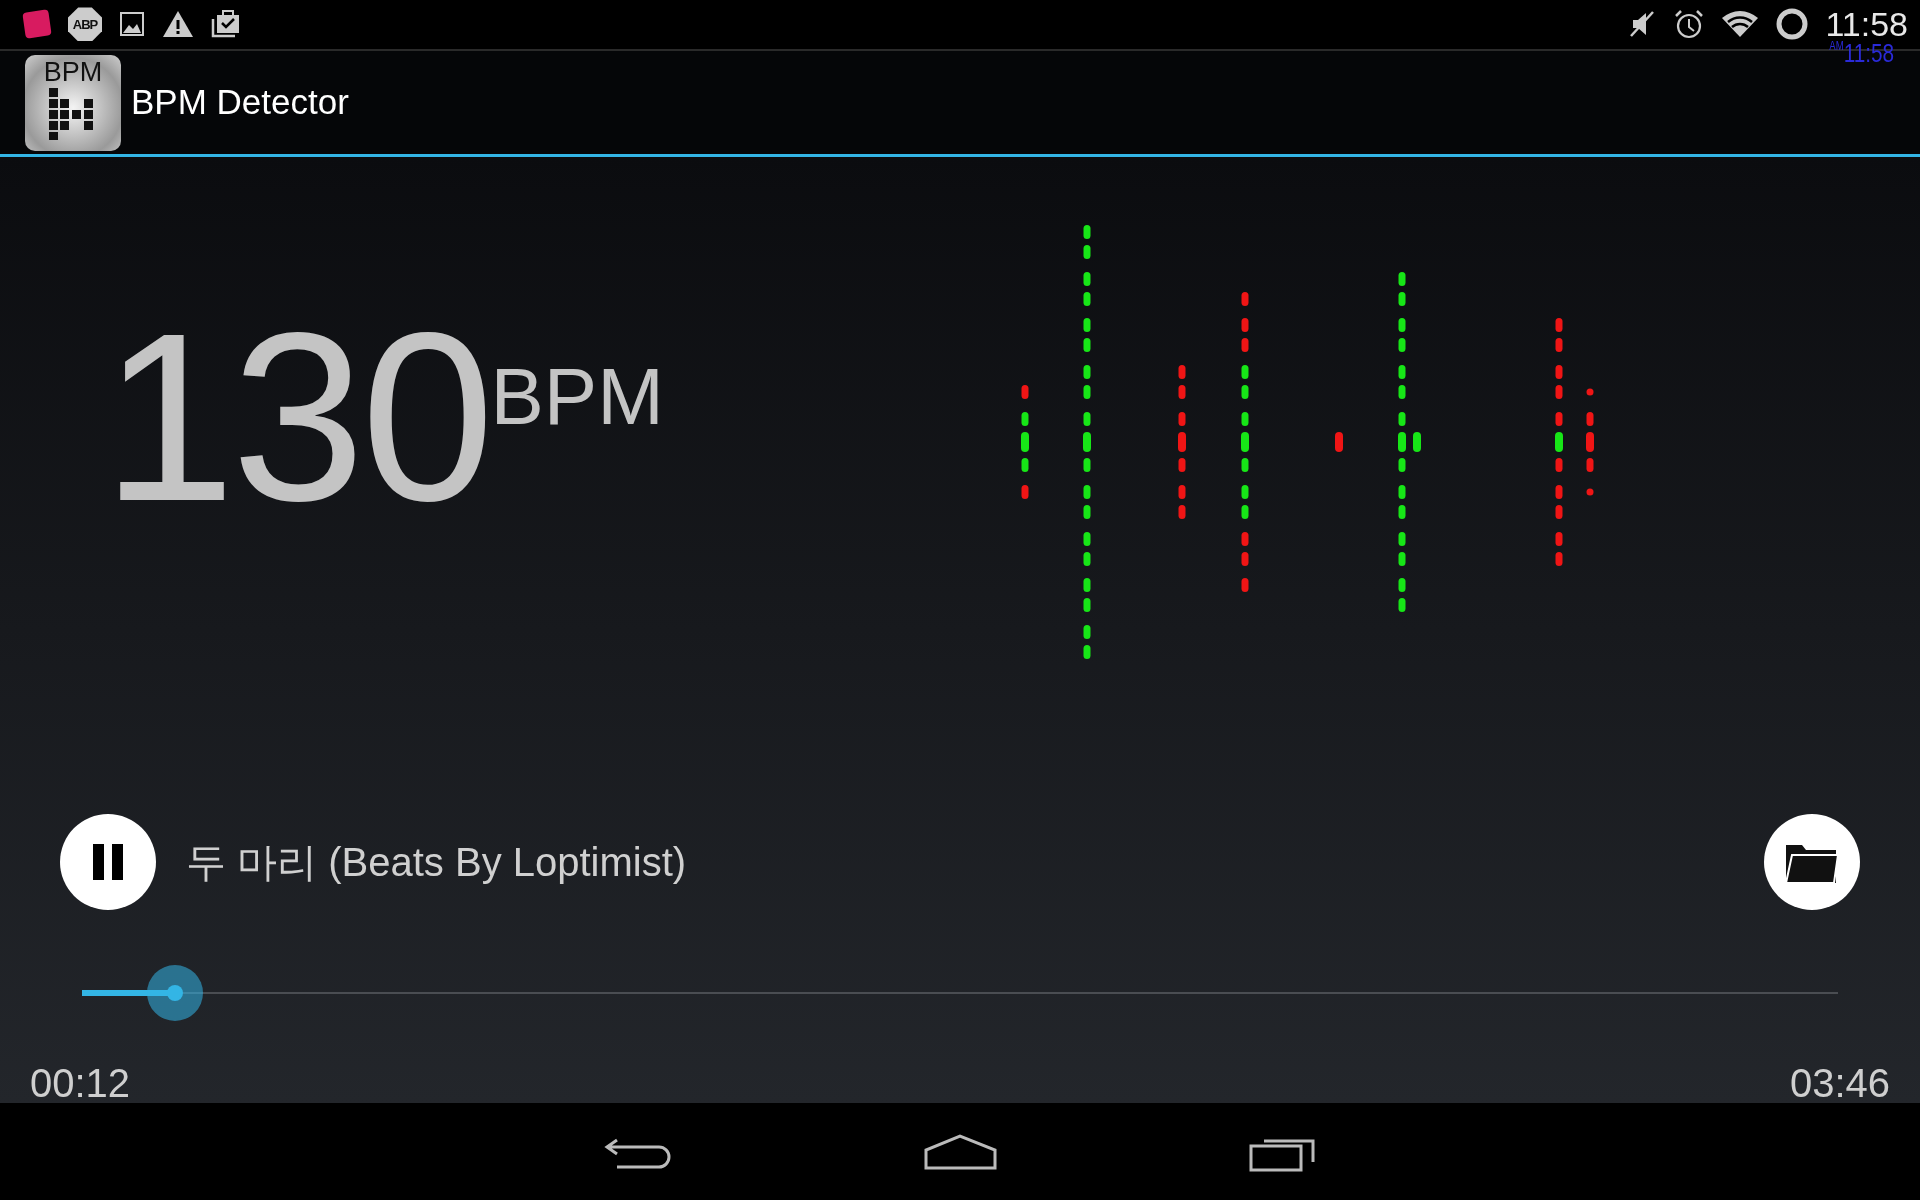 This screenshot has width=1920, height=1200. Describe the element at coordinates (178, 24) in the screenshot. I see `warning-icon` at that location.